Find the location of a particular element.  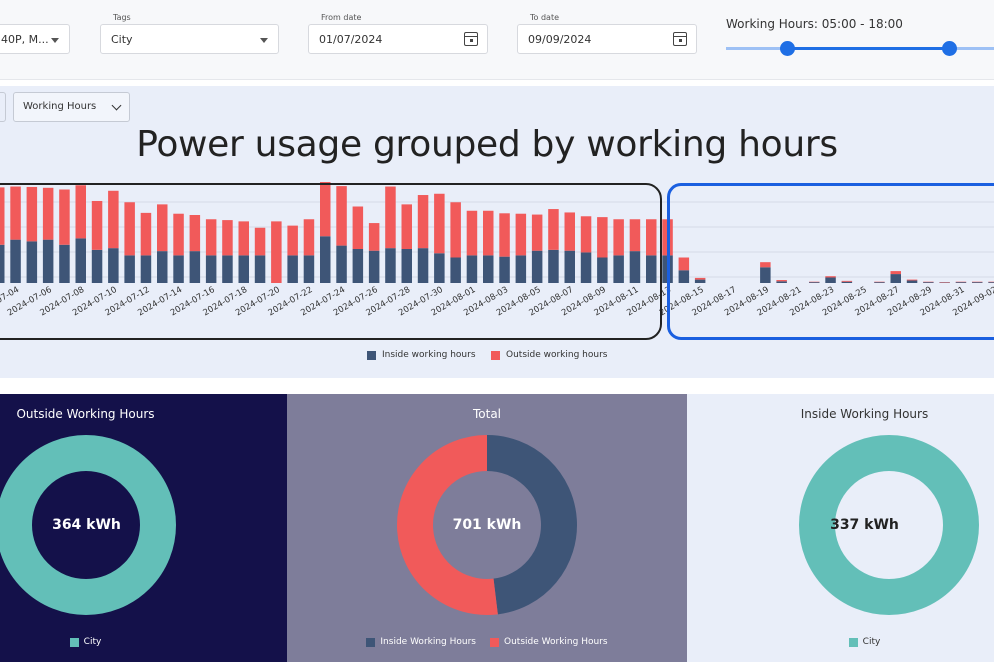

legend-inside: Inside working hours is located at coordinates (421, 355).